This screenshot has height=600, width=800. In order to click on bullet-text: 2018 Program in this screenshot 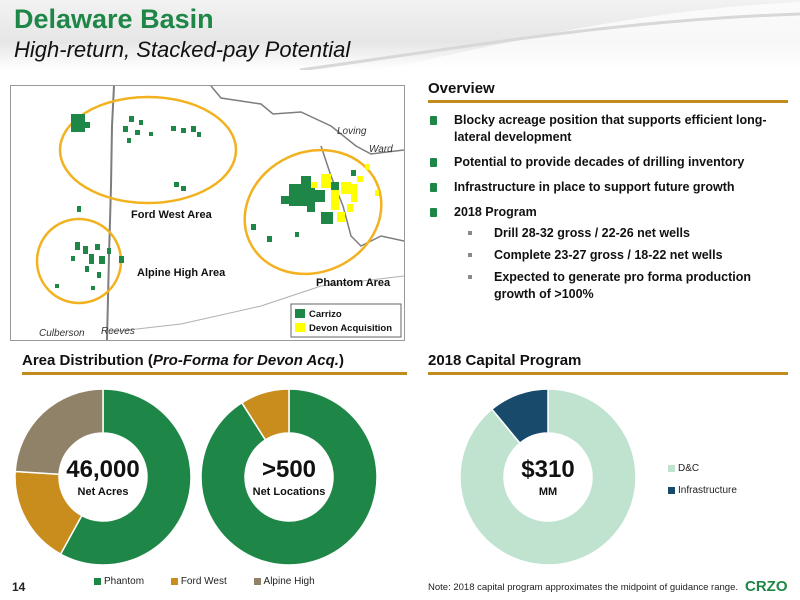, I will do `click(495, 212)`.